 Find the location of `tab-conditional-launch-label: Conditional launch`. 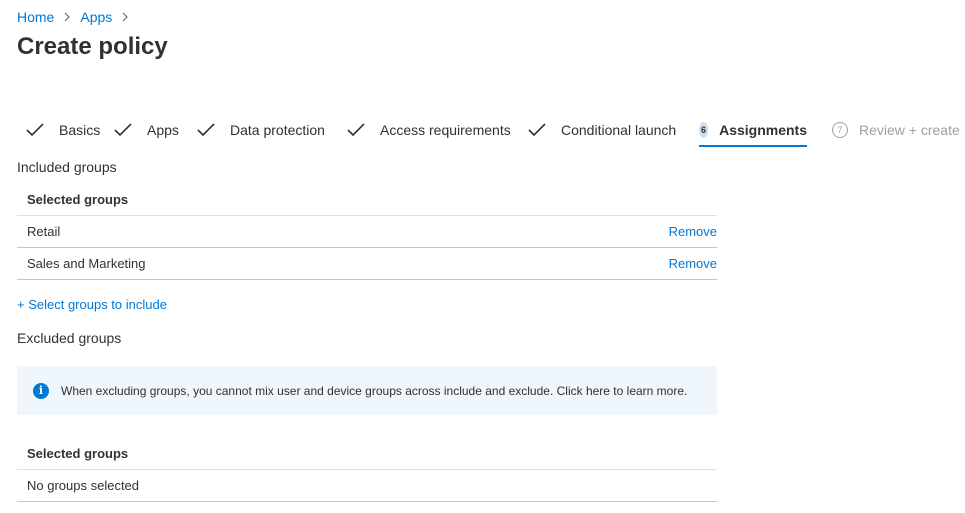

tab-conditional-launch-label: Conditional launch is located at coordinates (619, 130).